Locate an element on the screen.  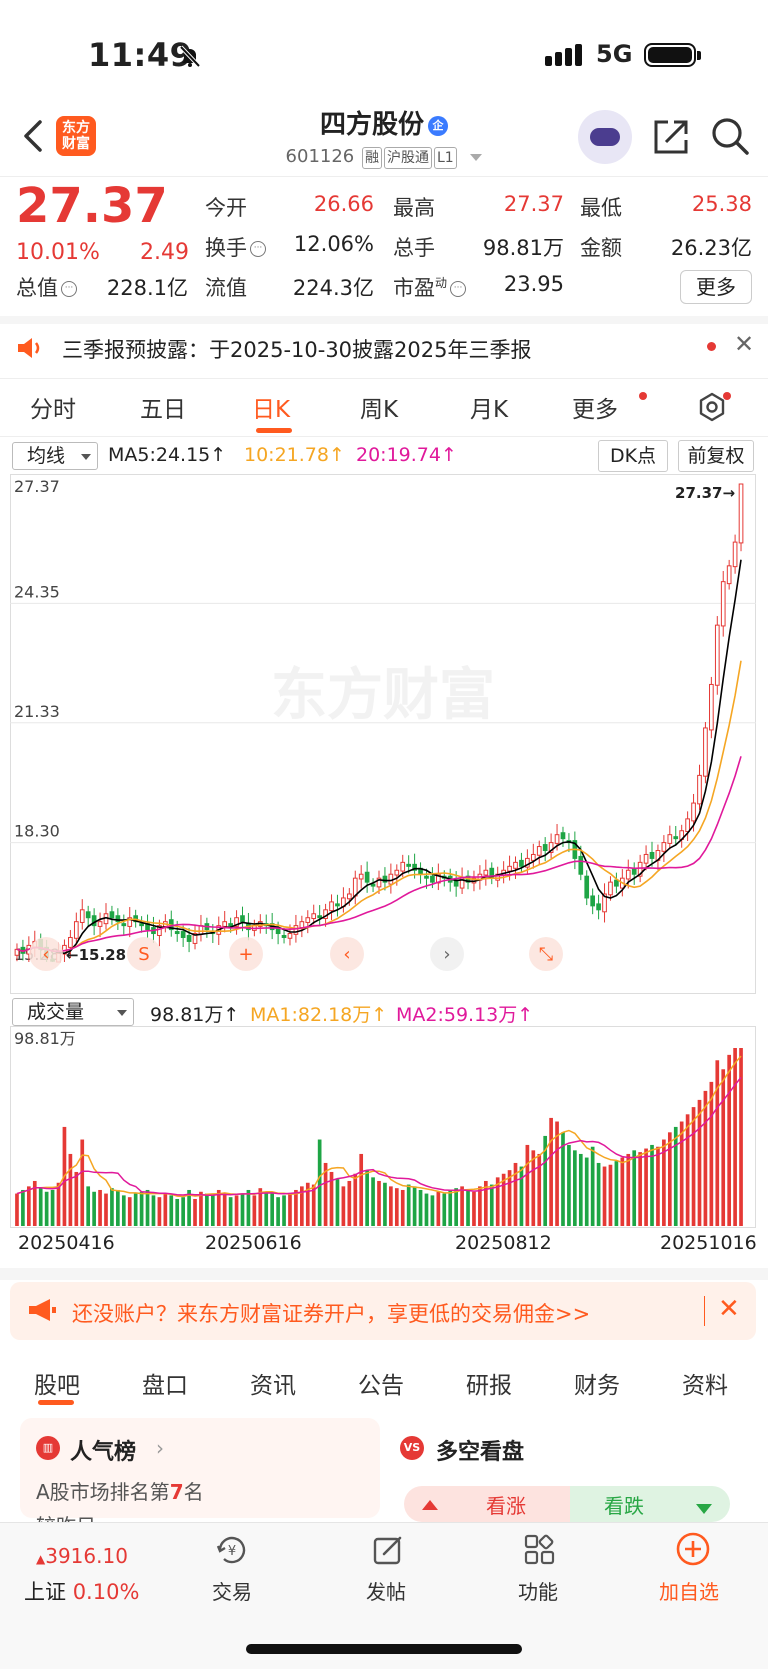
active-tab-indicator is located at coordinates (56, 1402).